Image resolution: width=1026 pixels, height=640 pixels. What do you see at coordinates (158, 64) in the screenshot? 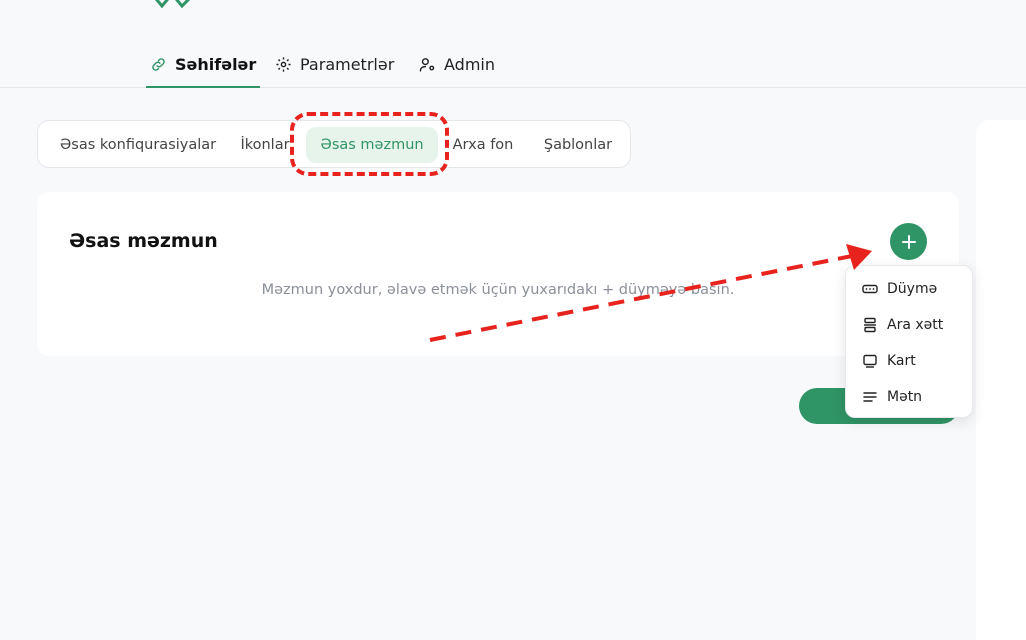
I see `link-icon` at bounding box center [158, 64].